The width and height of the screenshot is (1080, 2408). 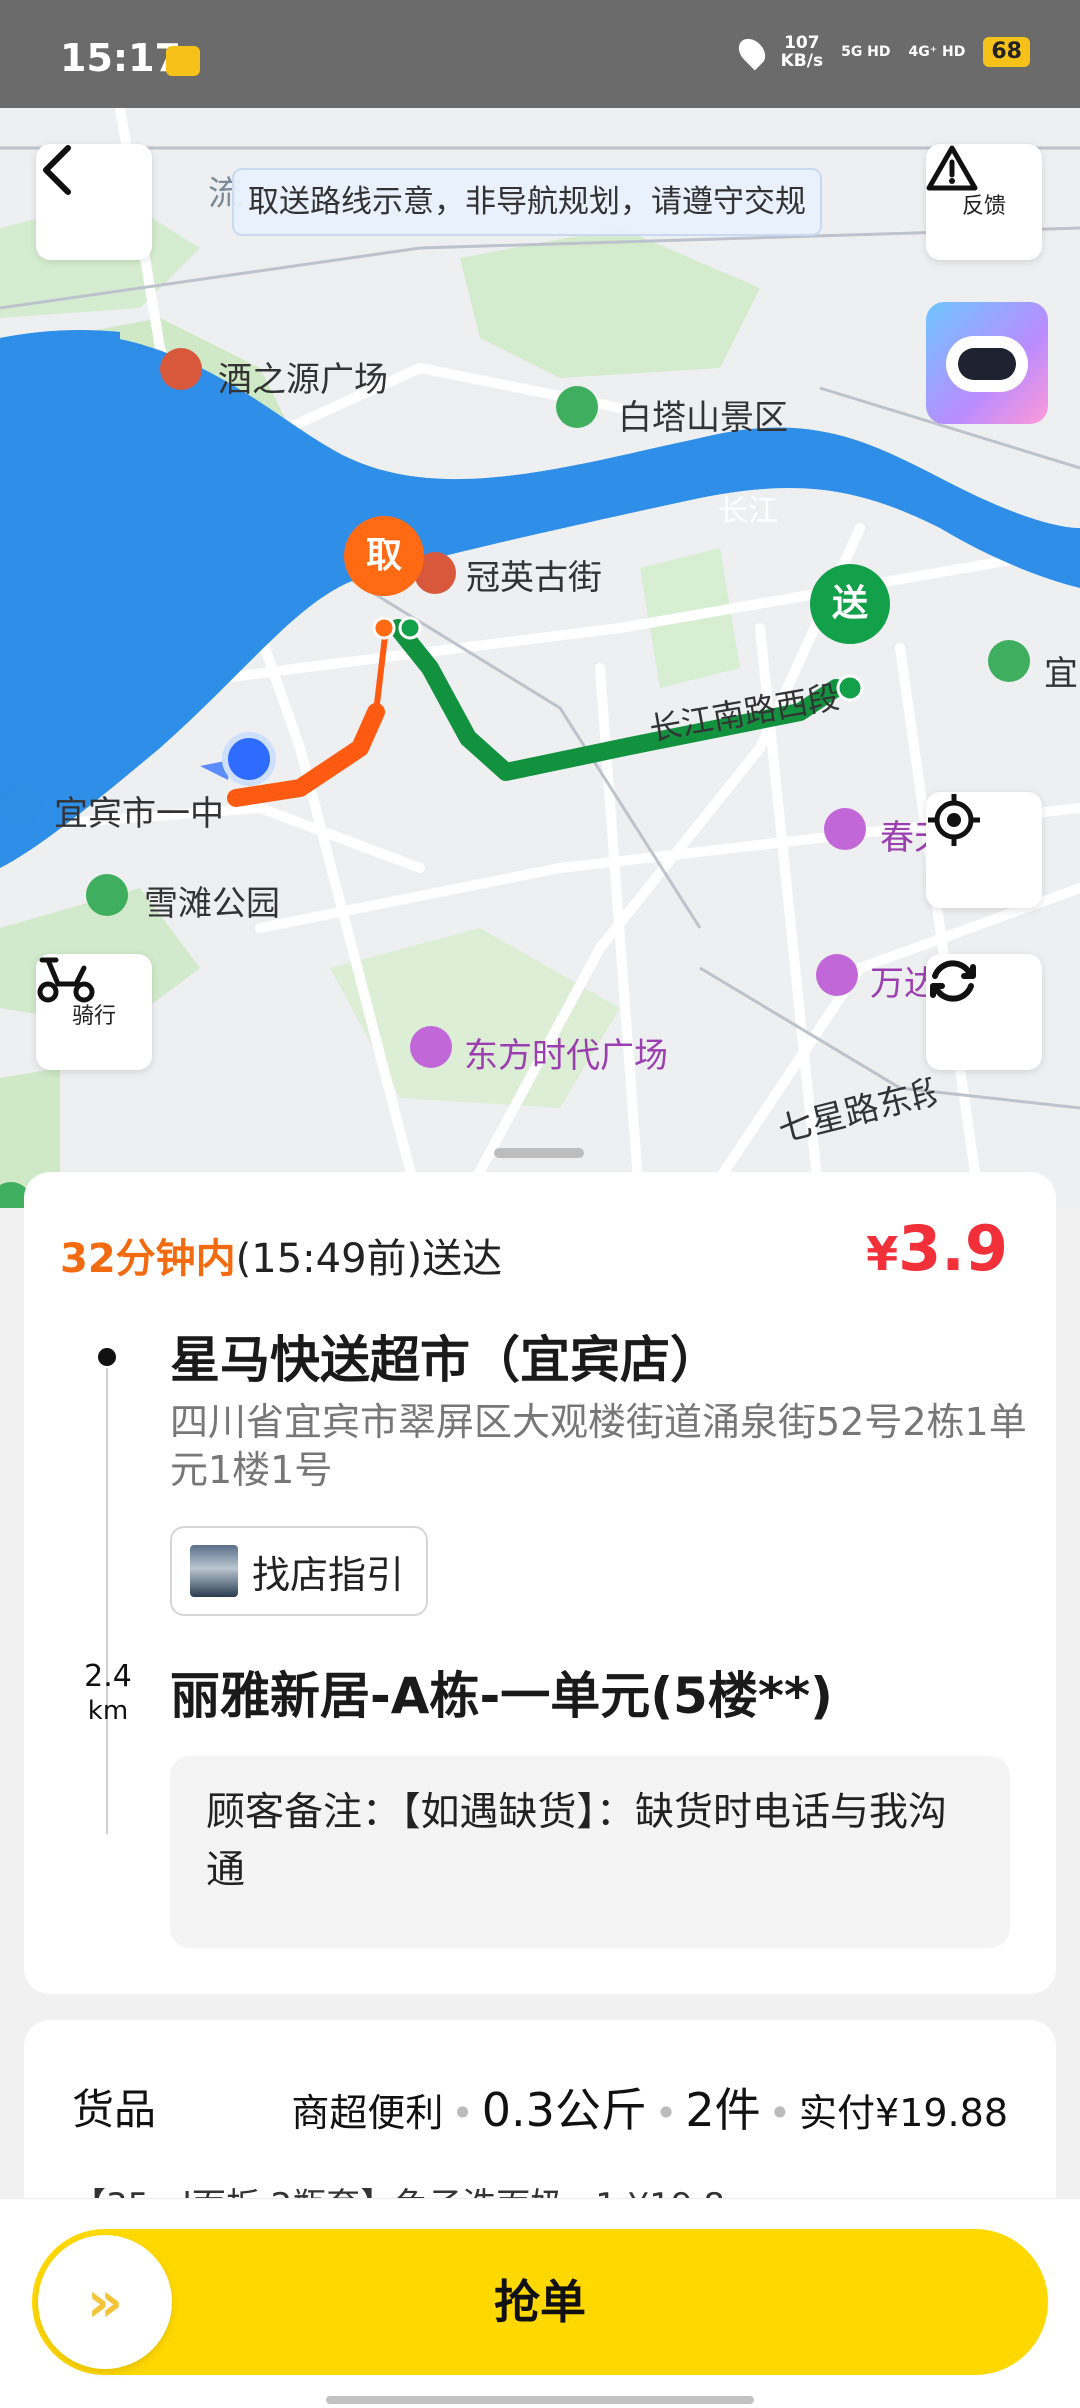 I want to click on eta-highlight: 32分钟内, so click(x=148, y=1259).